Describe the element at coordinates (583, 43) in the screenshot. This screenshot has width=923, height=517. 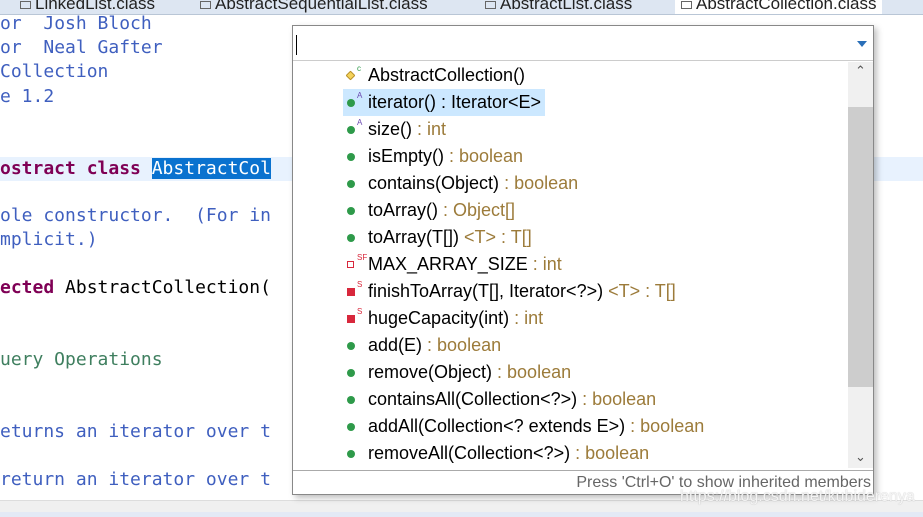
I see `filter-input` at that location.